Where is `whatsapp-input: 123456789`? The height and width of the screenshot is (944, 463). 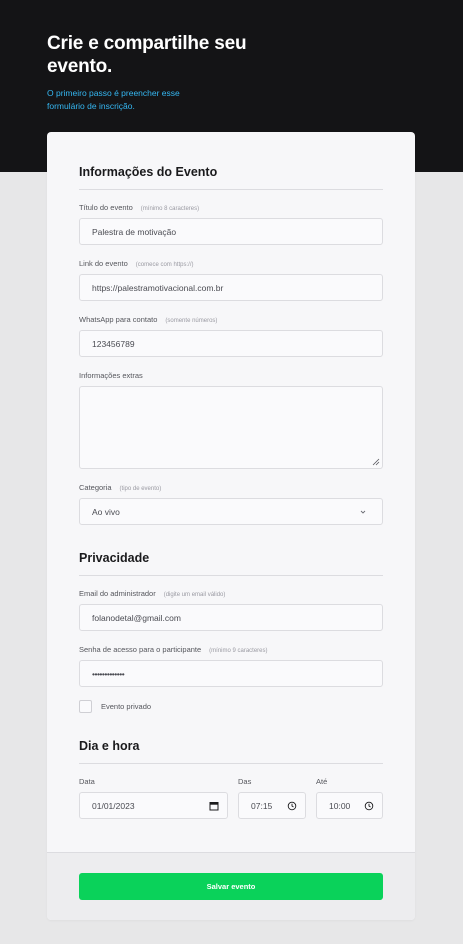
whatsapp-input: 123456789 is located at coordinates (231, 343).